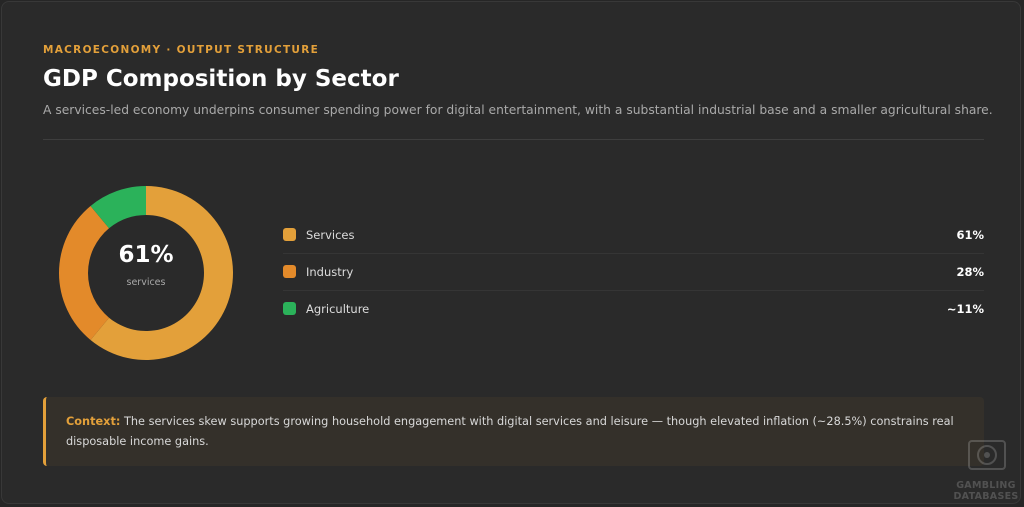 This screenshot has height=507, width=1024. What do you see at coordinates (146, 282) in the screenshot?
I see `donut-center-label: services` at bounding box center [146, 282].